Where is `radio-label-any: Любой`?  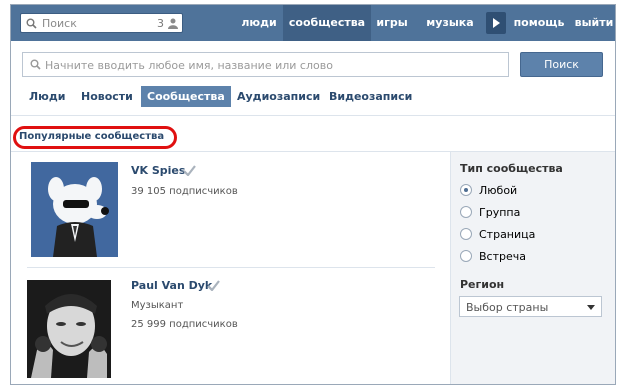 radio-label-any: Любой is located at coordinates (498, 190).